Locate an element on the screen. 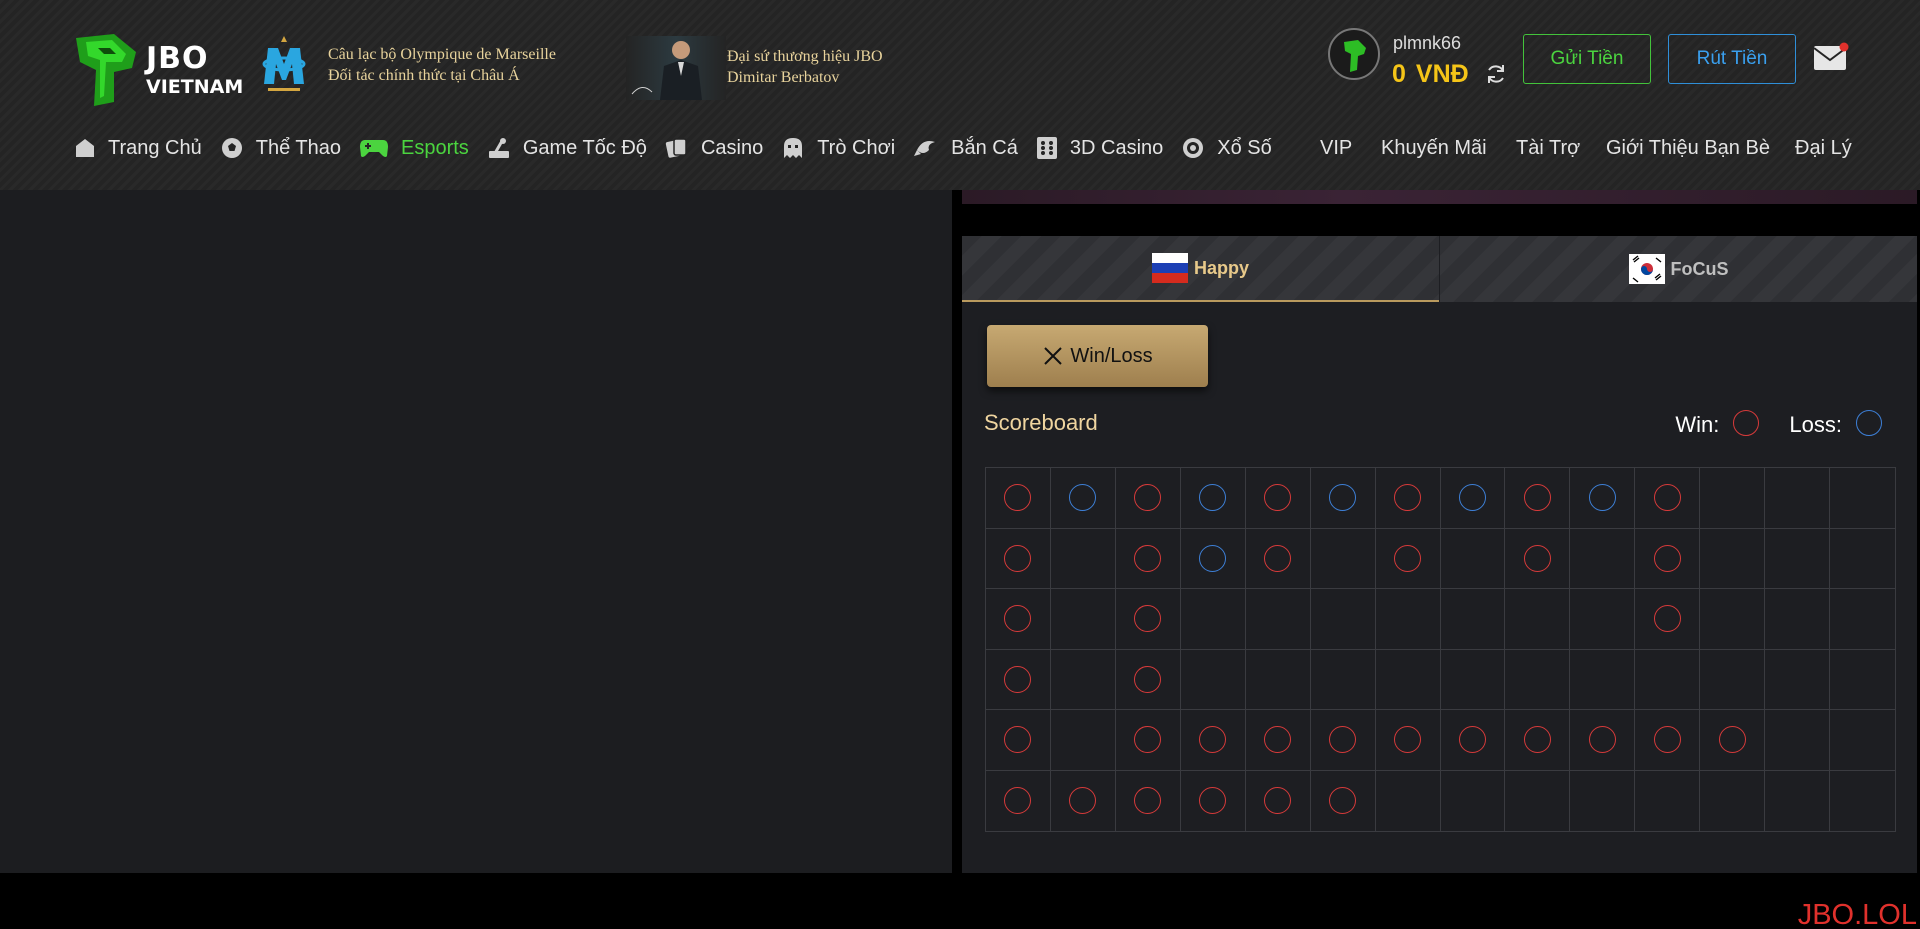 The width and height of the screenshot is (1920, 929). panel-gap is located at coordinates (1439, 220).